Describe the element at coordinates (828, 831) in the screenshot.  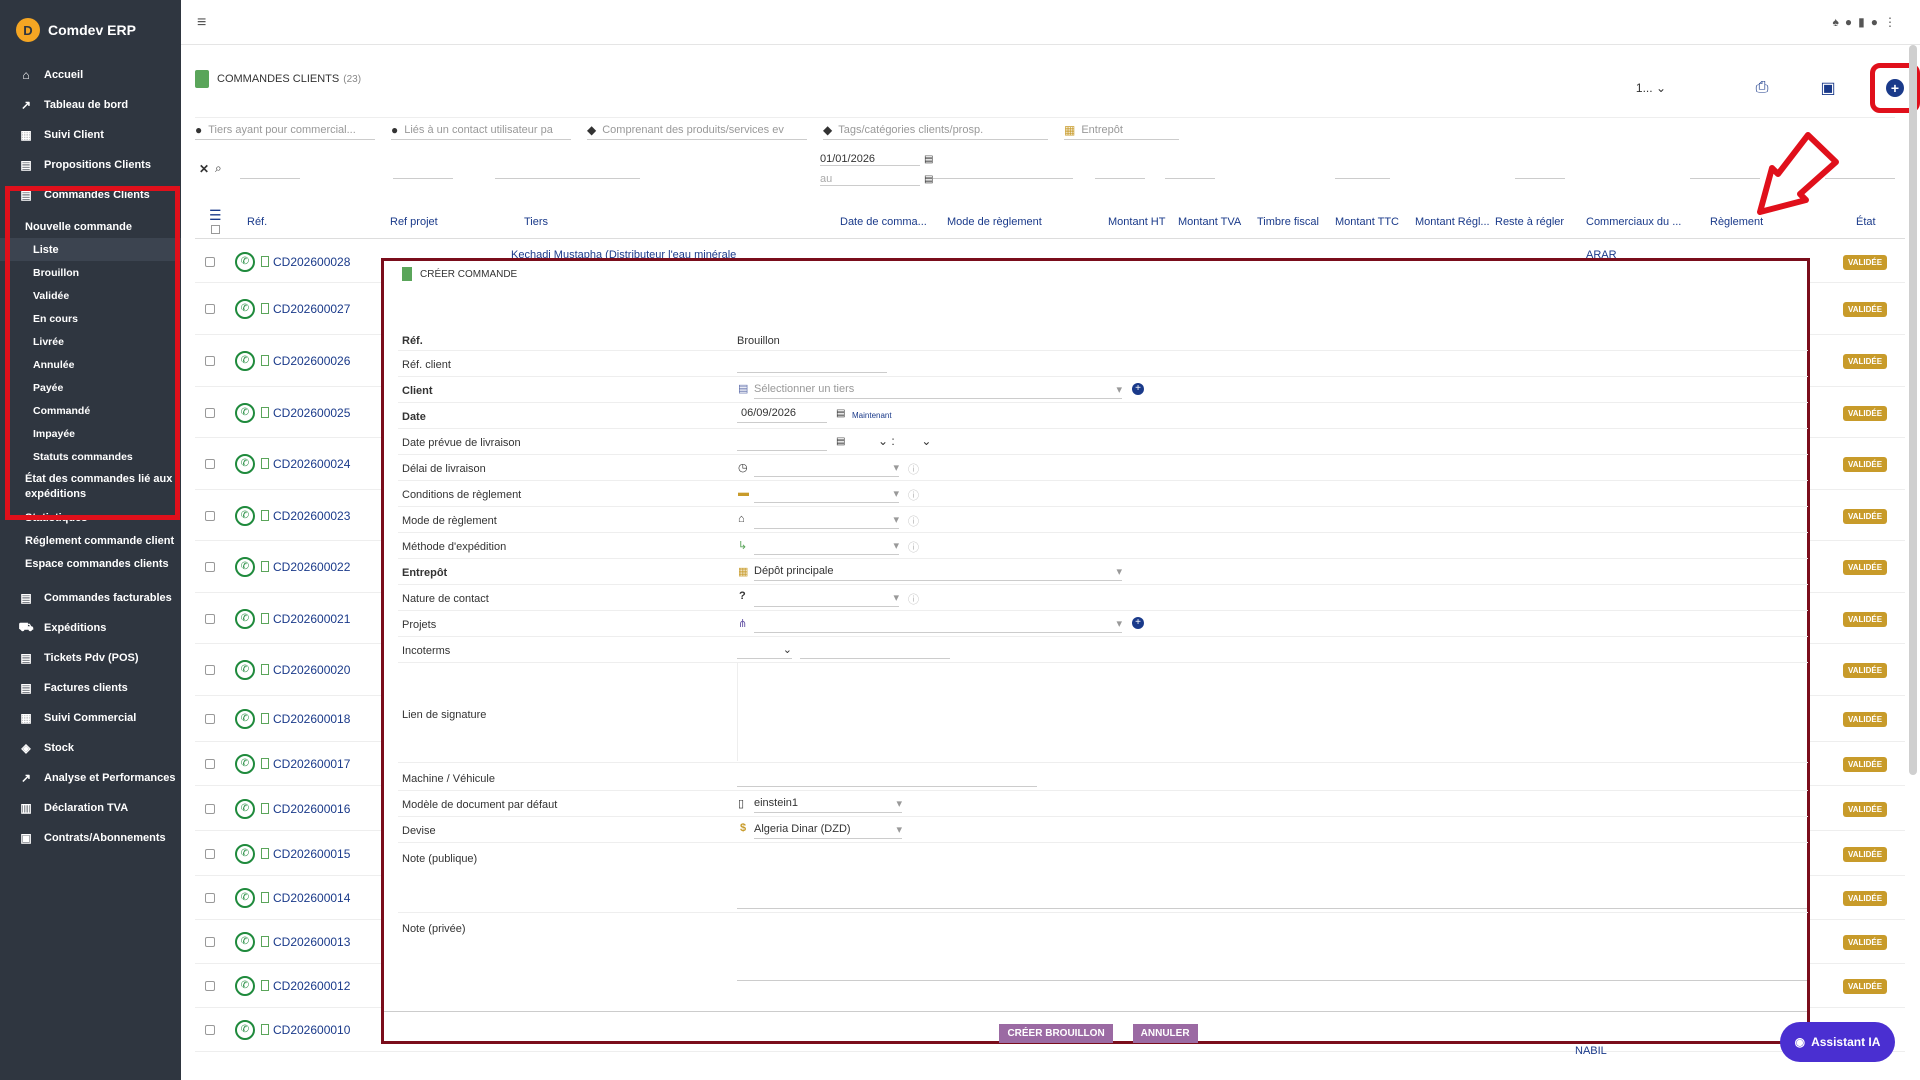
I see `currency-select: Algeria Dinar (DZD) ▾` at that location.